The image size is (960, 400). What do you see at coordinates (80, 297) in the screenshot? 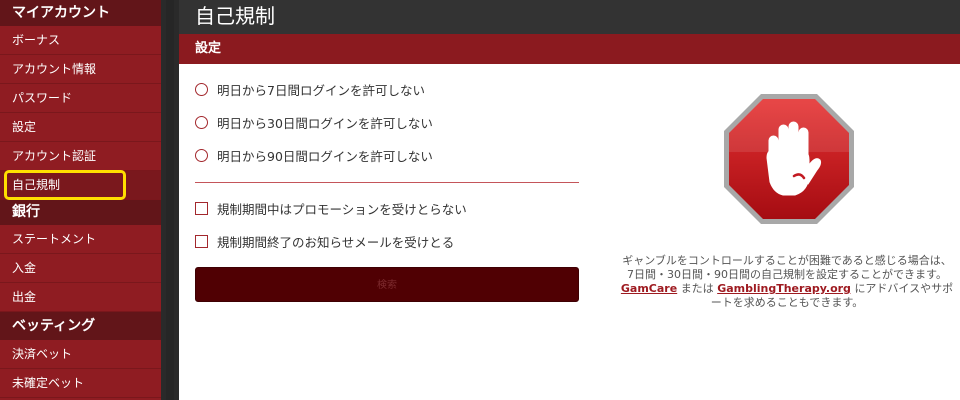
I see `sidebar-item-withdraw: 出金` at bounding box center [80, 297].